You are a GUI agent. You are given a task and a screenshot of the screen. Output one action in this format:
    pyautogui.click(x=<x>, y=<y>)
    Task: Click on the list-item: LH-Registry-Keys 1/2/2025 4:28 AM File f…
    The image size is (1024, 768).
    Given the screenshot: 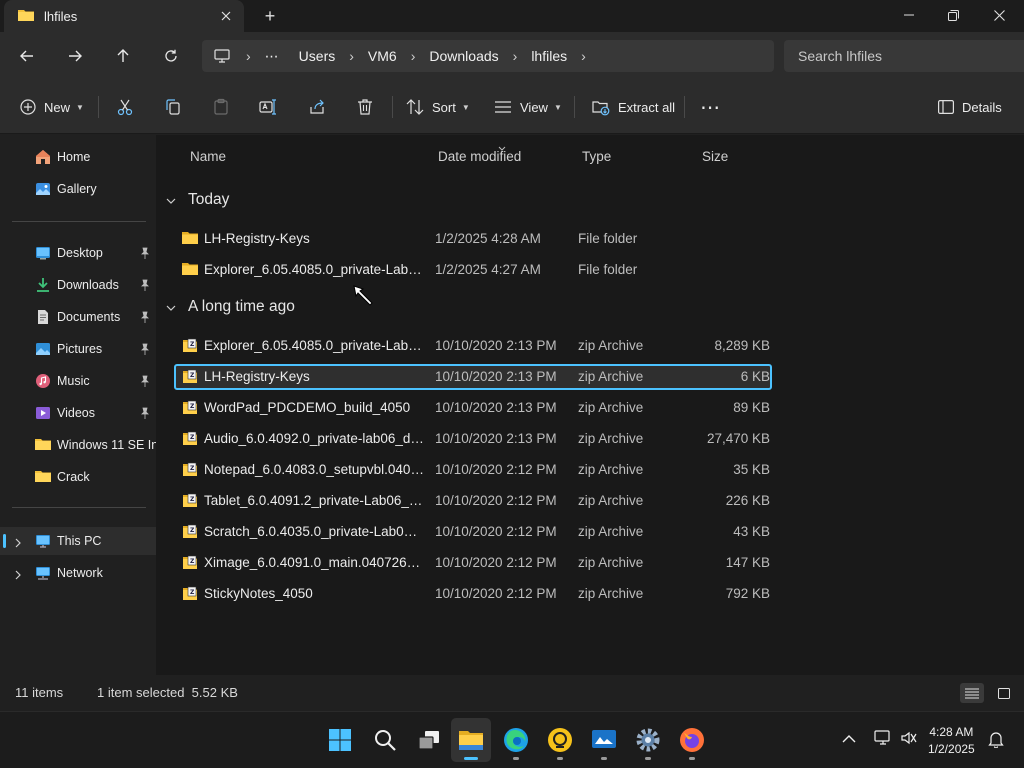 What is the action you would take?
    pyautogui.click(x=473, y=239)
    